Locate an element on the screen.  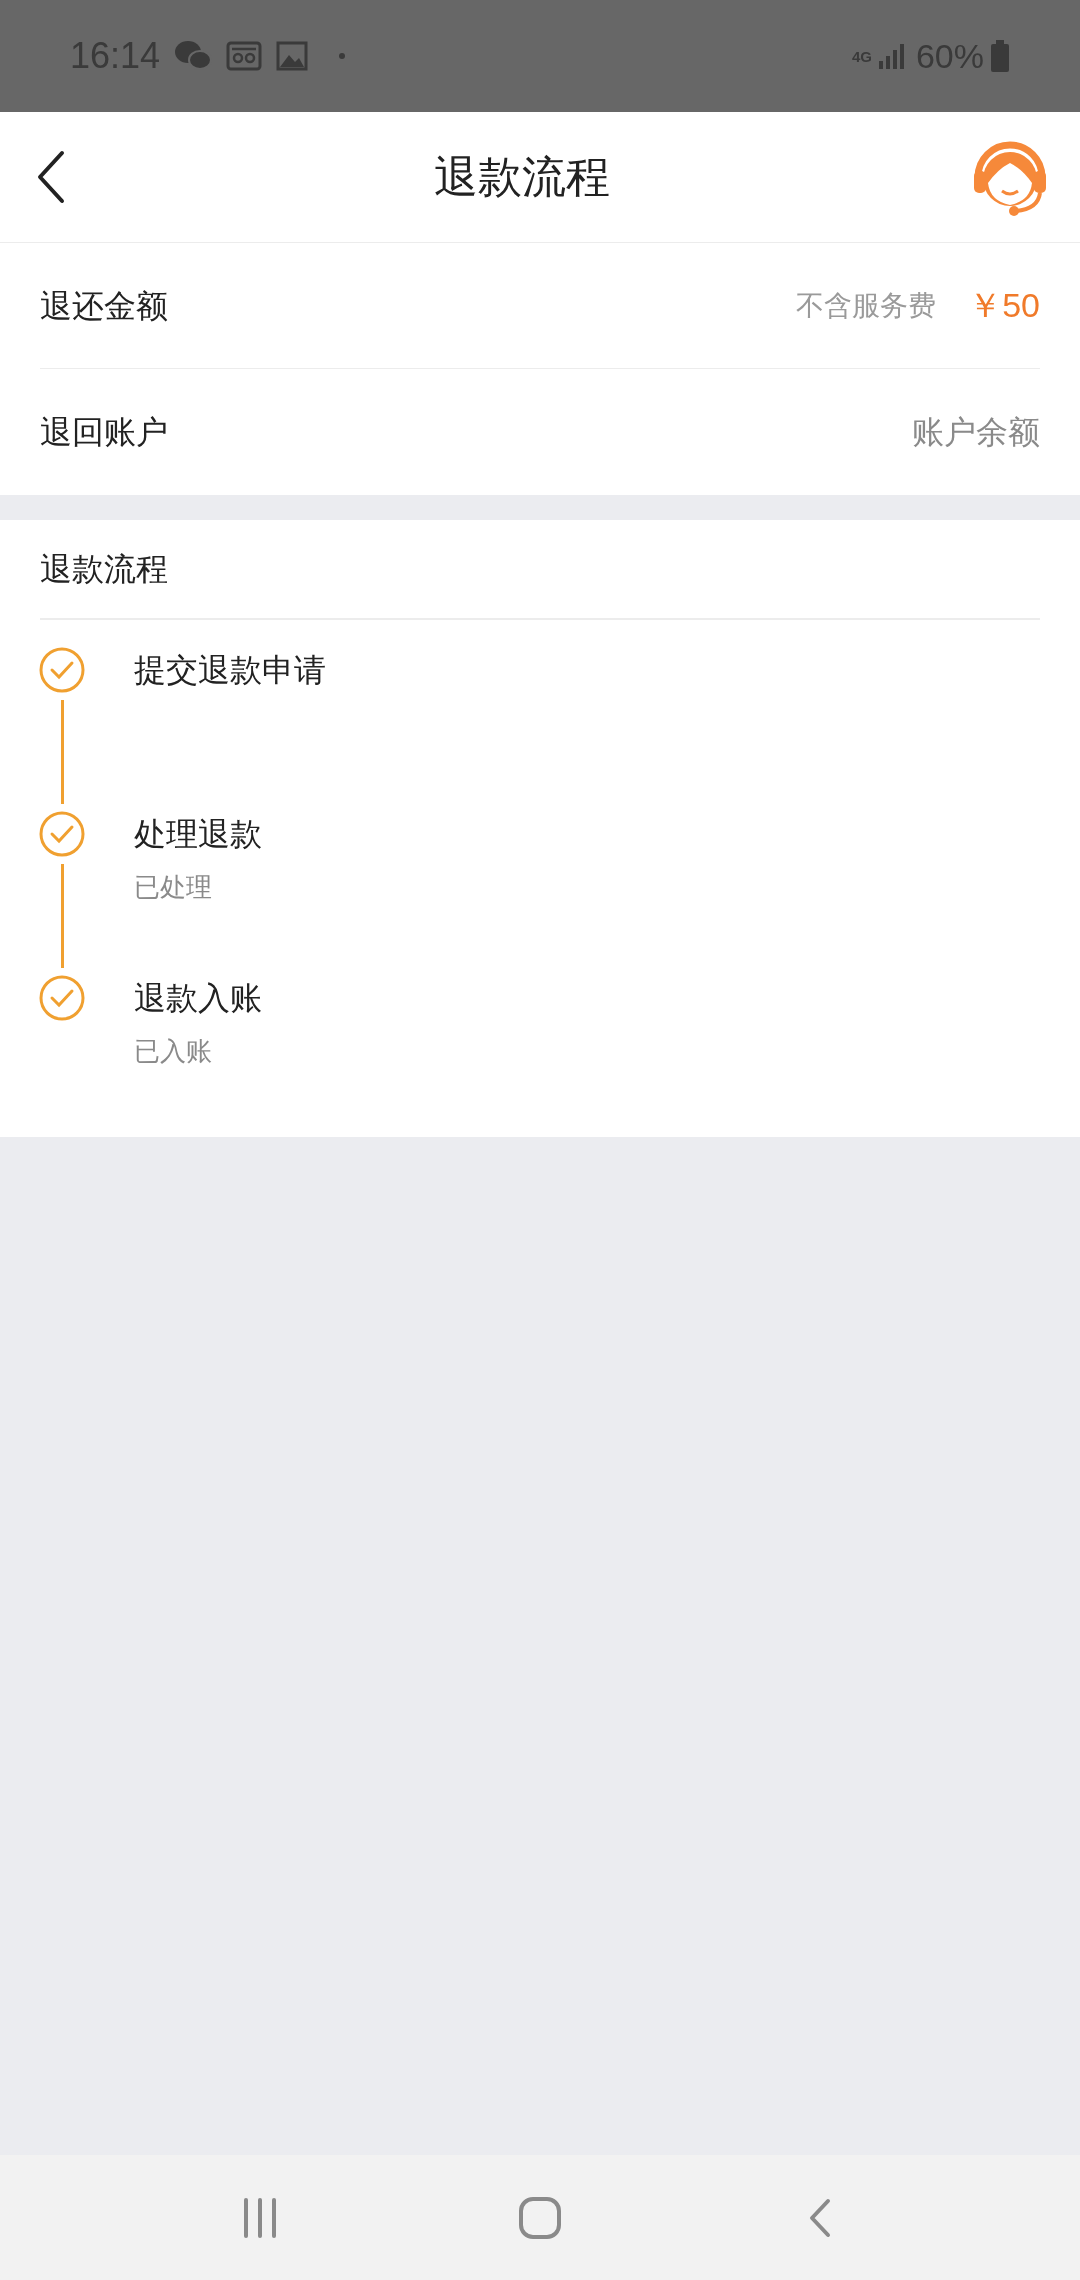
row-label: 退还金额 is located at coordinates (104, 306).